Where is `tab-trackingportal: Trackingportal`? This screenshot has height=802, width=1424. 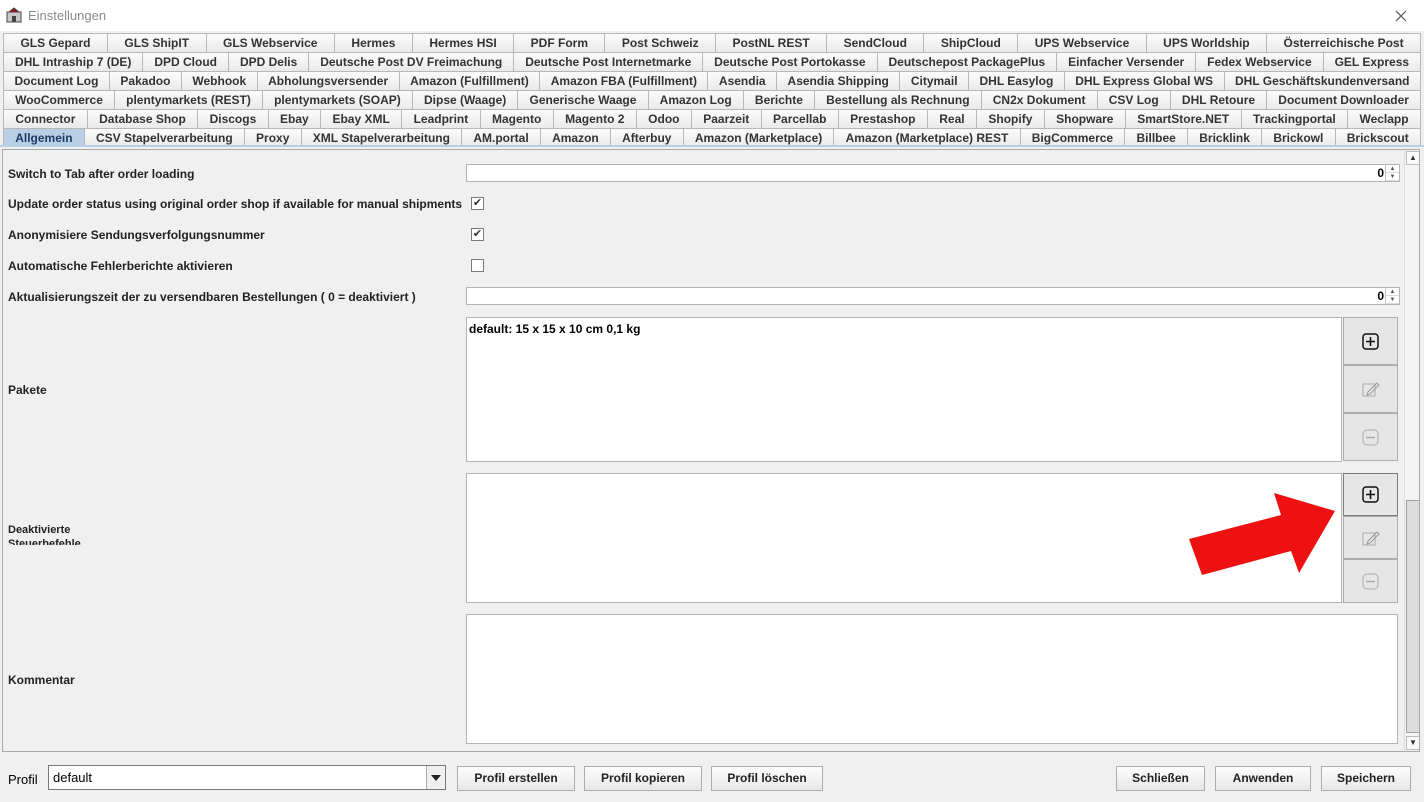 tab-trackingportal: Trackingportal is located at coordinates (1295, 118).